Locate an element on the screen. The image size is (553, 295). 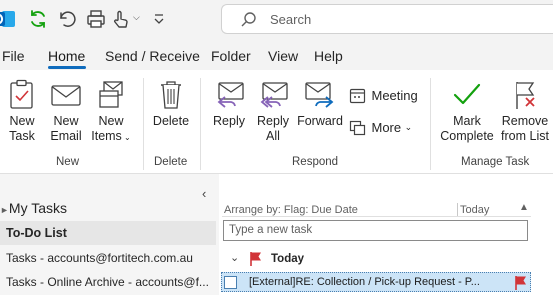
more-respond-button: More ⌄ is located at coordinates (380, 129).